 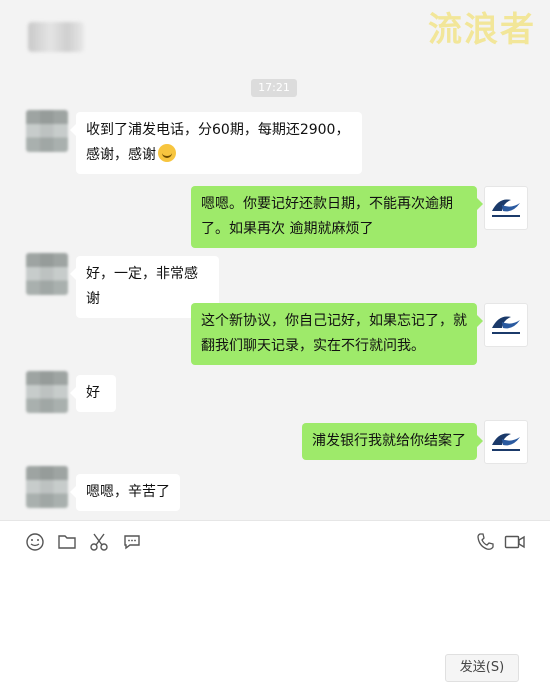 I want to click on chat-bubble-icon, so click(x=132, y=542).